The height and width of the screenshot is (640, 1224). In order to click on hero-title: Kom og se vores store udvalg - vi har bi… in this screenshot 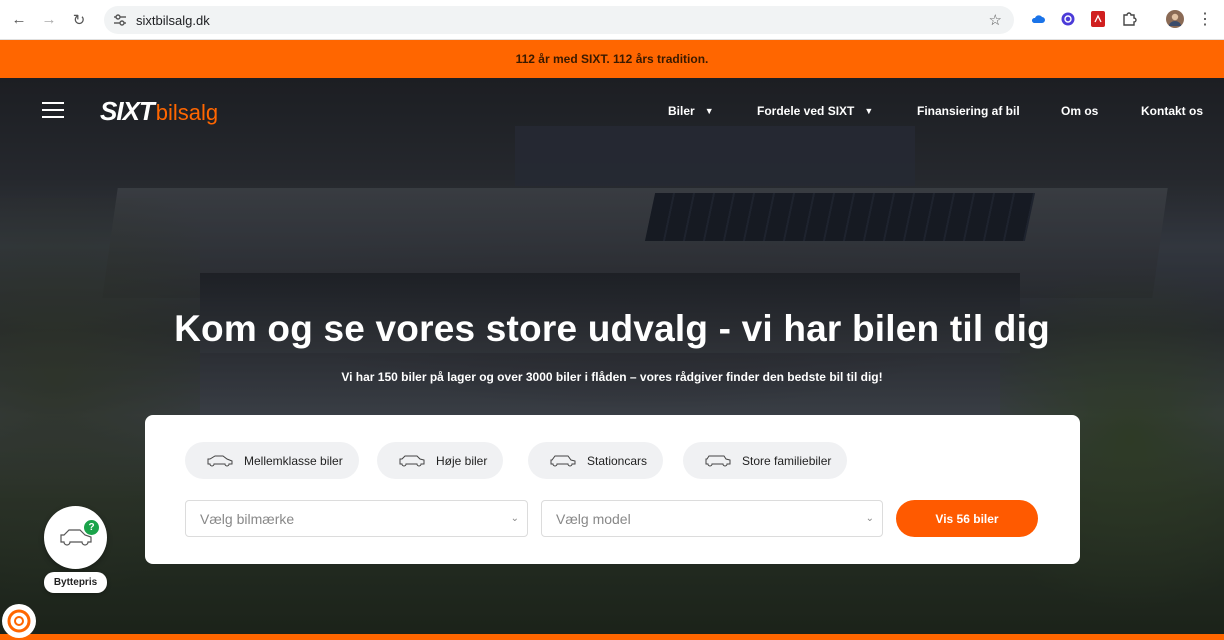, I will do `click(612, 328)`.